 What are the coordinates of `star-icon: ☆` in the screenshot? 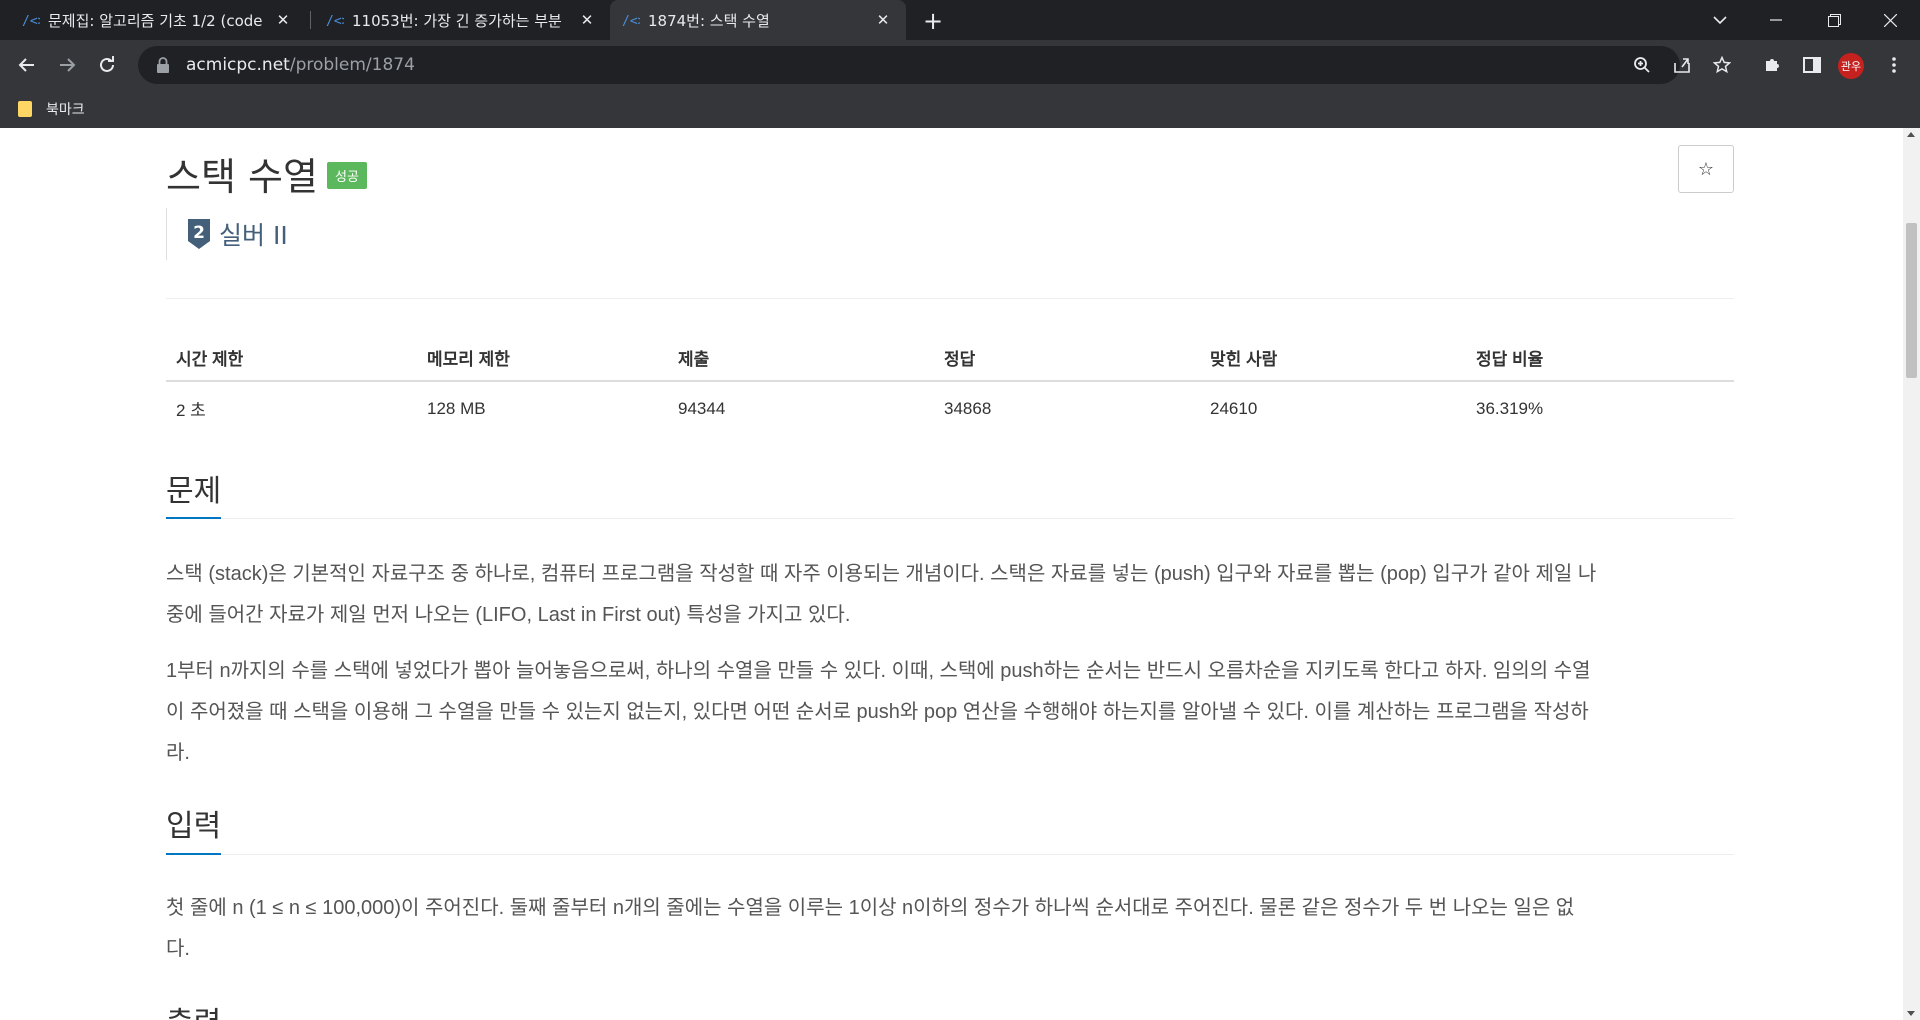 It's located at (1706, 169).